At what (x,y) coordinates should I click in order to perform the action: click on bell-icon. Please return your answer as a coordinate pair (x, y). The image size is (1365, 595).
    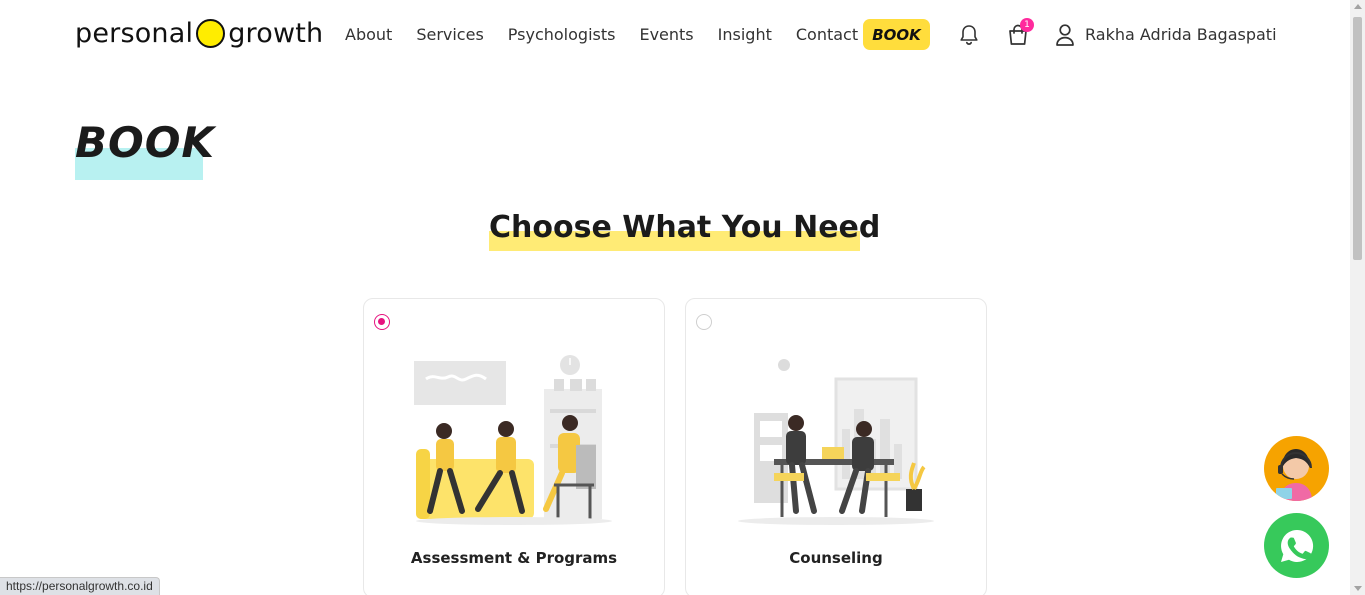
    Looking at the image, I should click on (969, 35).